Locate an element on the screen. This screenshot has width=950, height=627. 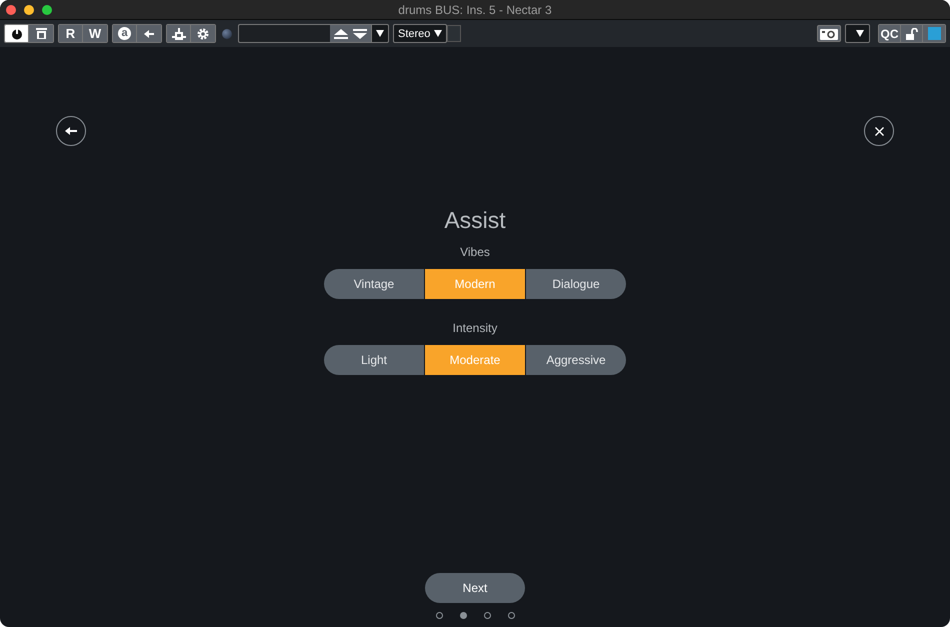
channel-dropdown: Stereo is located at coordinates (420, 33).